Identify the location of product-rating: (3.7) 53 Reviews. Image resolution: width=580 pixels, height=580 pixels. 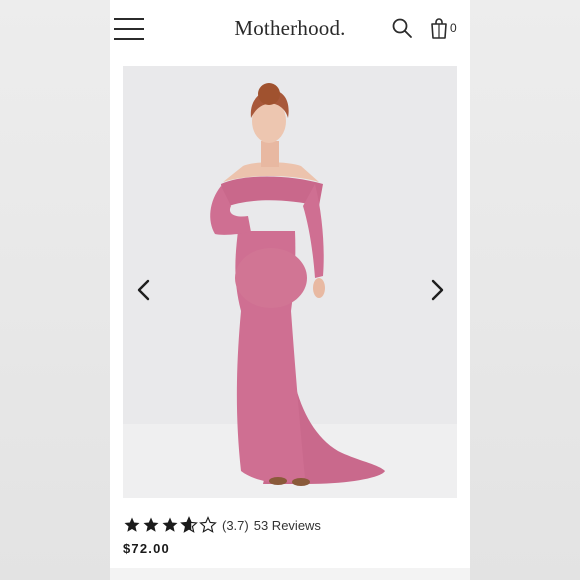
(222, 525).